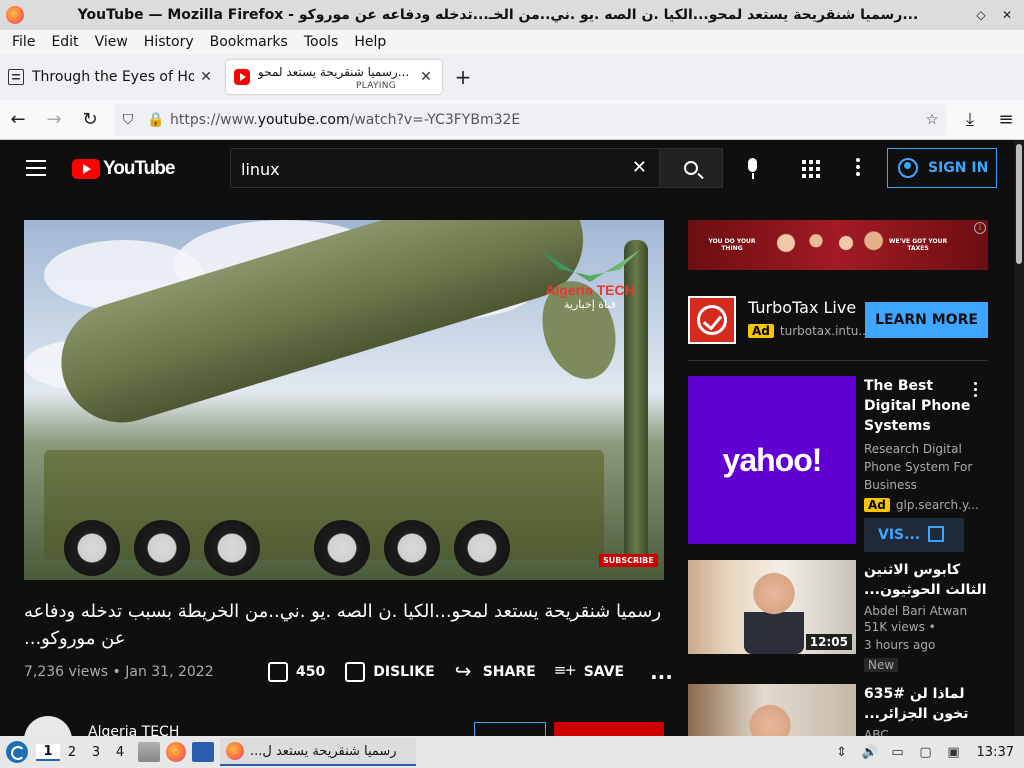 This screenshot has height=768, width=1024. Describe the element at coordinates (842, 752) in the screenshot. I see `scroll-arrows-icon: ⇕` at that location.